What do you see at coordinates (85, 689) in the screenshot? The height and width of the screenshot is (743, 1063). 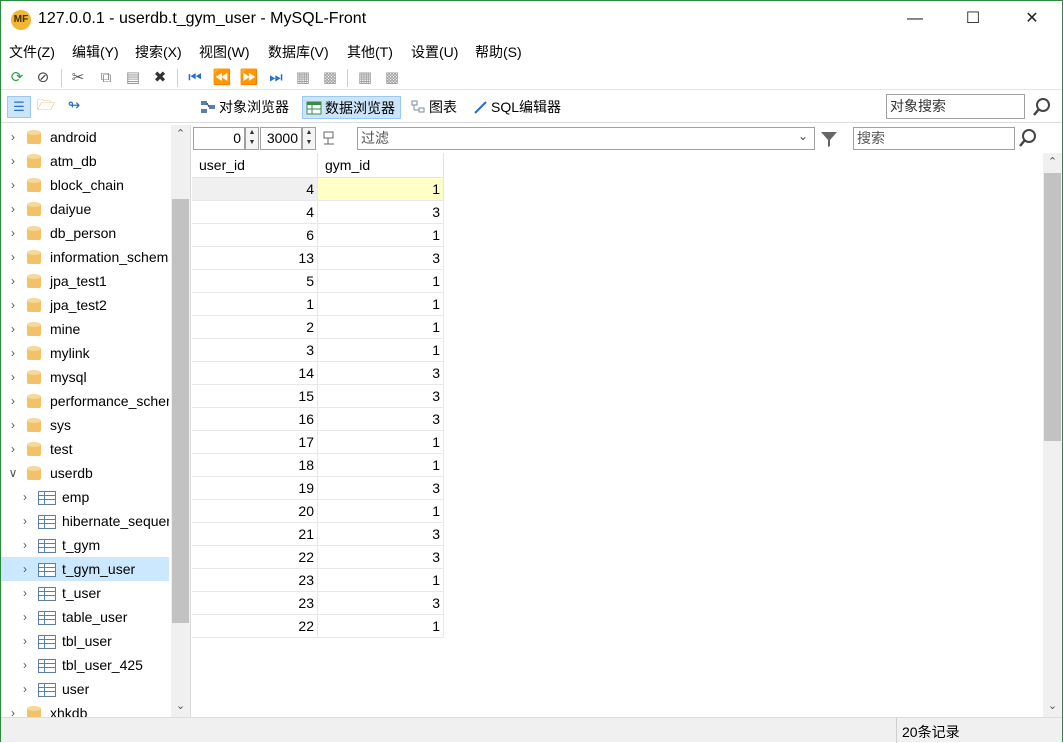 I see `tree-item-table: › user` at bounding box center [85, 689].